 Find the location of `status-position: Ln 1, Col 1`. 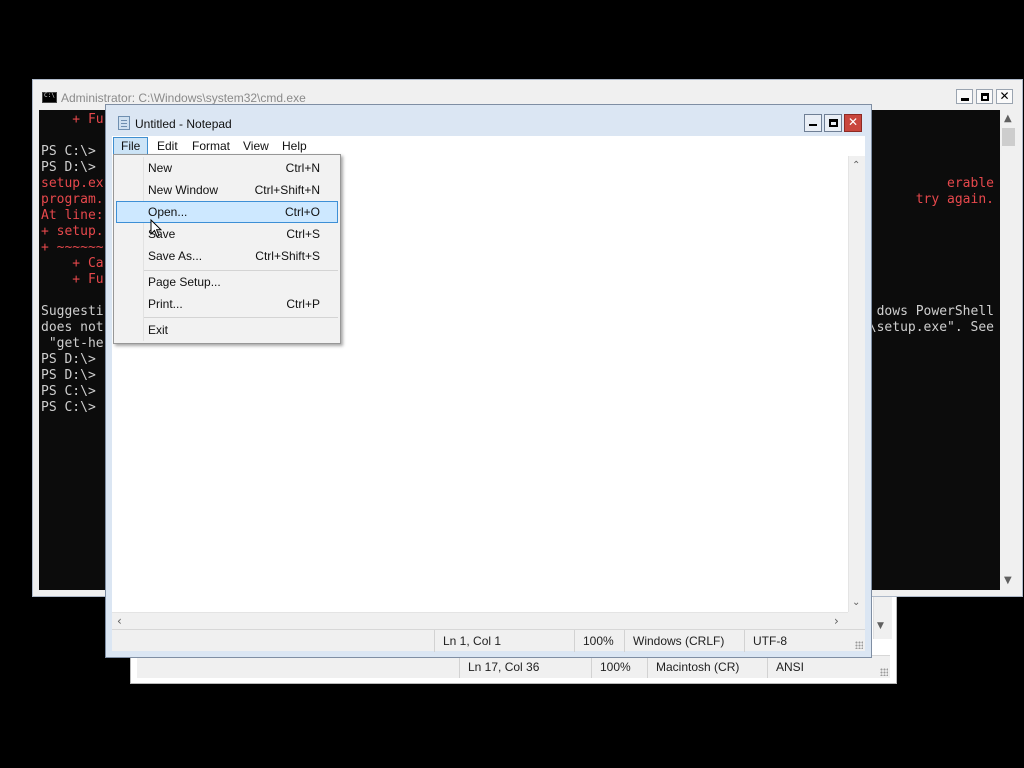

status-position: Ln 1, Col 1 is located at coordinates (504, 641).